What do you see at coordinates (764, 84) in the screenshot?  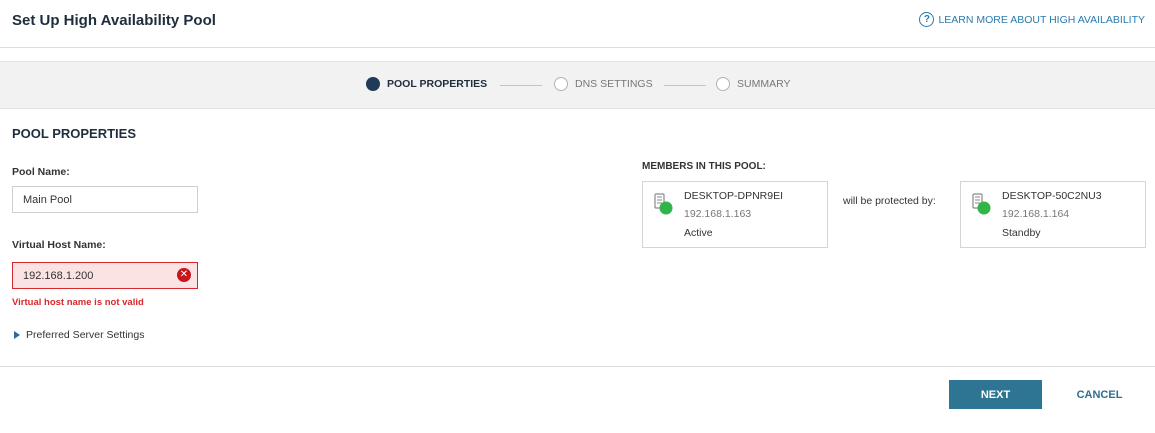 I see `step-label: SUMMARY` at bounding box center [764, 84].